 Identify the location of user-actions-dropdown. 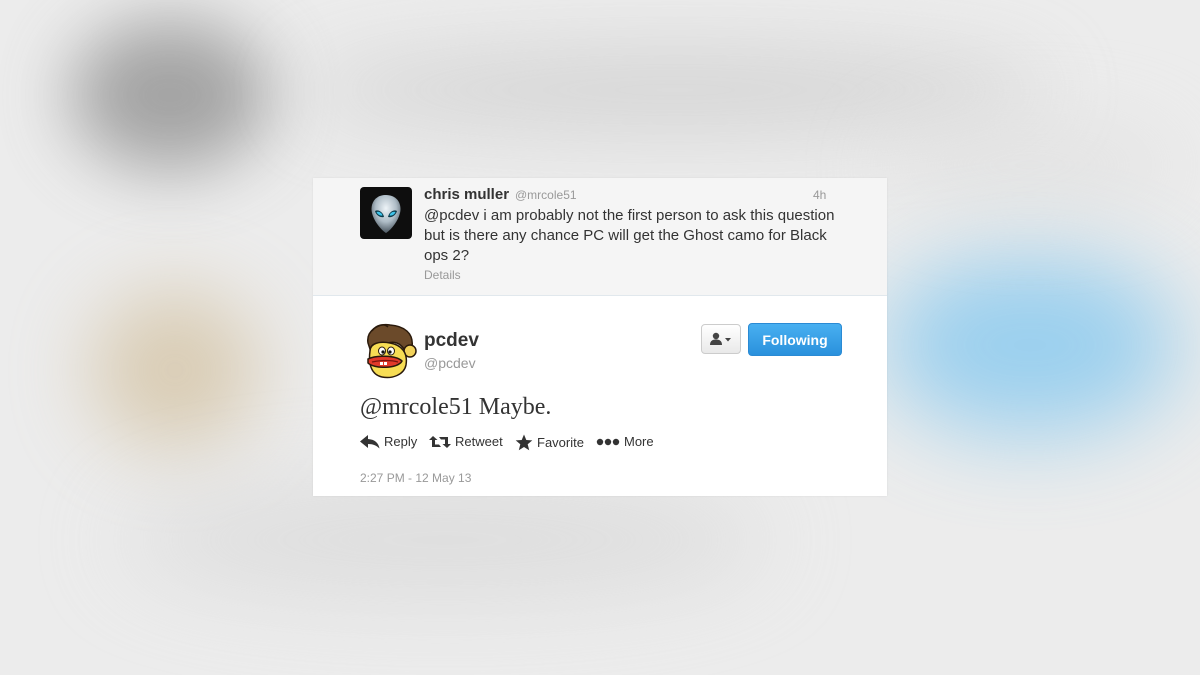
(721, 339).